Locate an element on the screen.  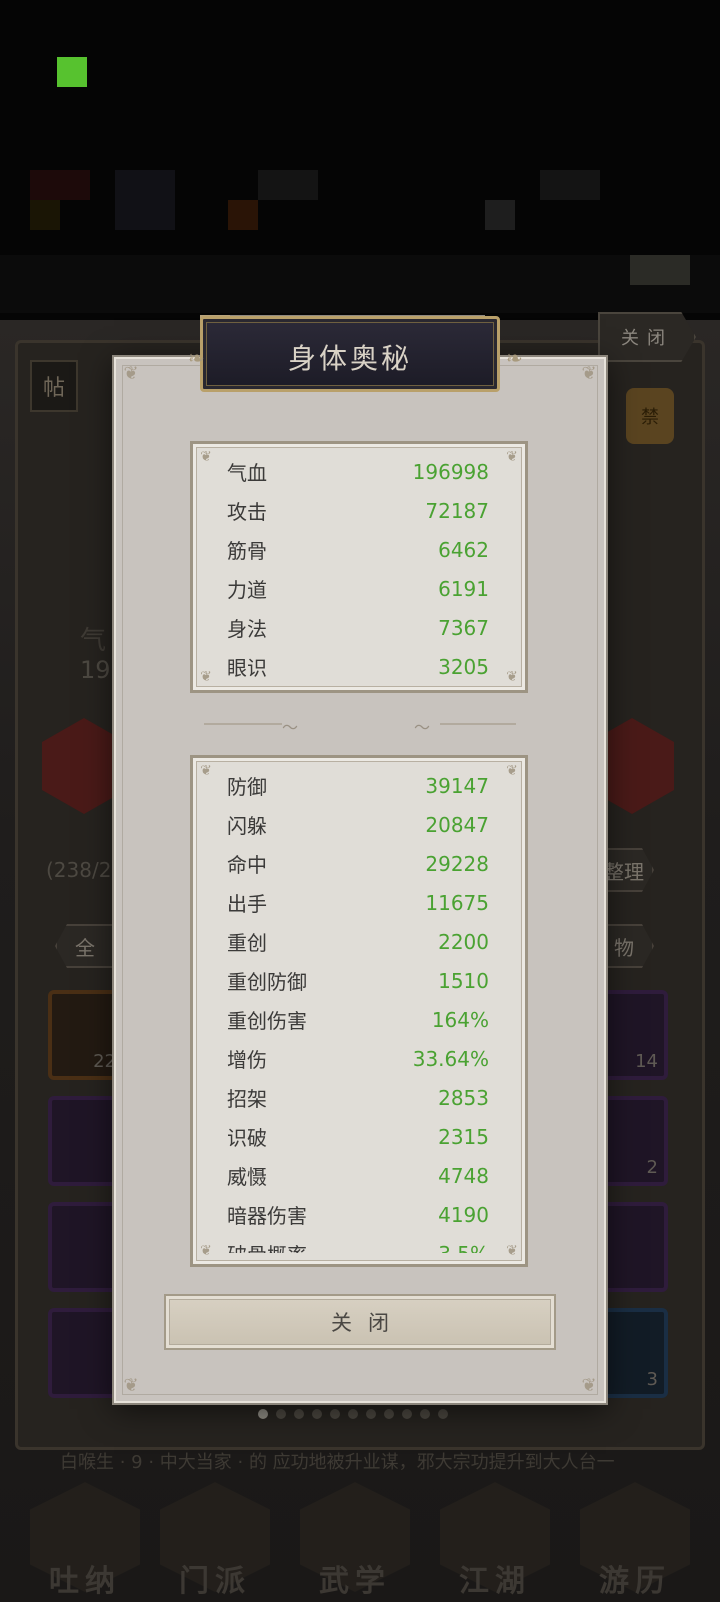
stat-value: 1510 is located at coordinates (463, 980).